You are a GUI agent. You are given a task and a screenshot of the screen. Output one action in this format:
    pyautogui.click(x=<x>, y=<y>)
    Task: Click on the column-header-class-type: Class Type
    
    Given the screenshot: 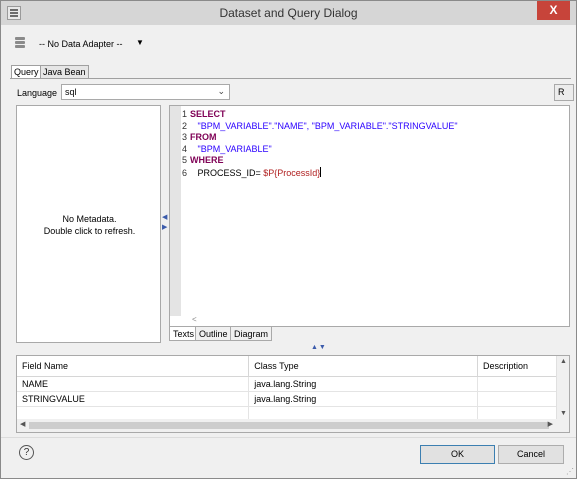 What is the action you would take?
    pyautogui.click(x=363, y=366)
    